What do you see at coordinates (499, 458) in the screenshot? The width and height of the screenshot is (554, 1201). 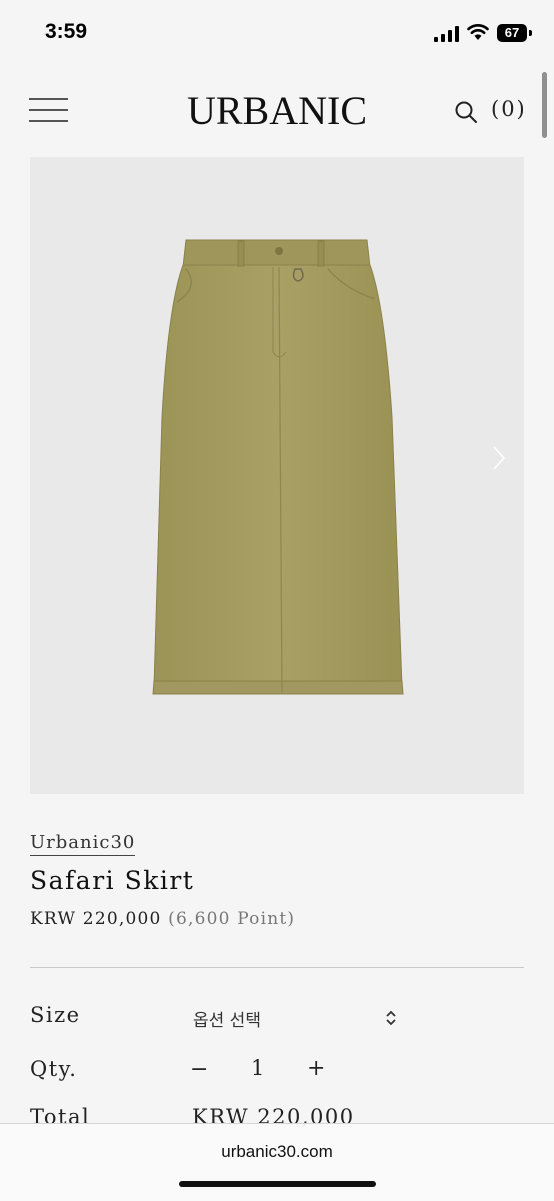 I see `next-image-icon` at bounding box center [499, 458].